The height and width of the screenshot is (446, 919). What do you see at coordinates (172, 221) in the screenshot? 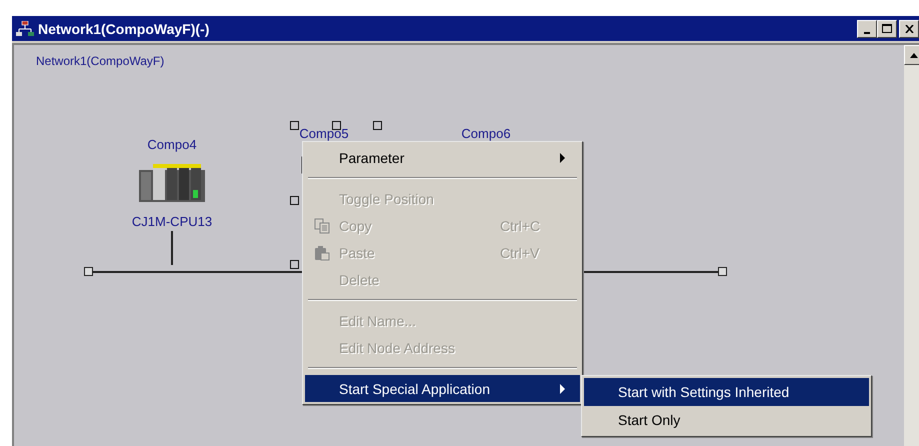
I see `node-model: CJ1M-CPU13` at bounding box center [172, 221].